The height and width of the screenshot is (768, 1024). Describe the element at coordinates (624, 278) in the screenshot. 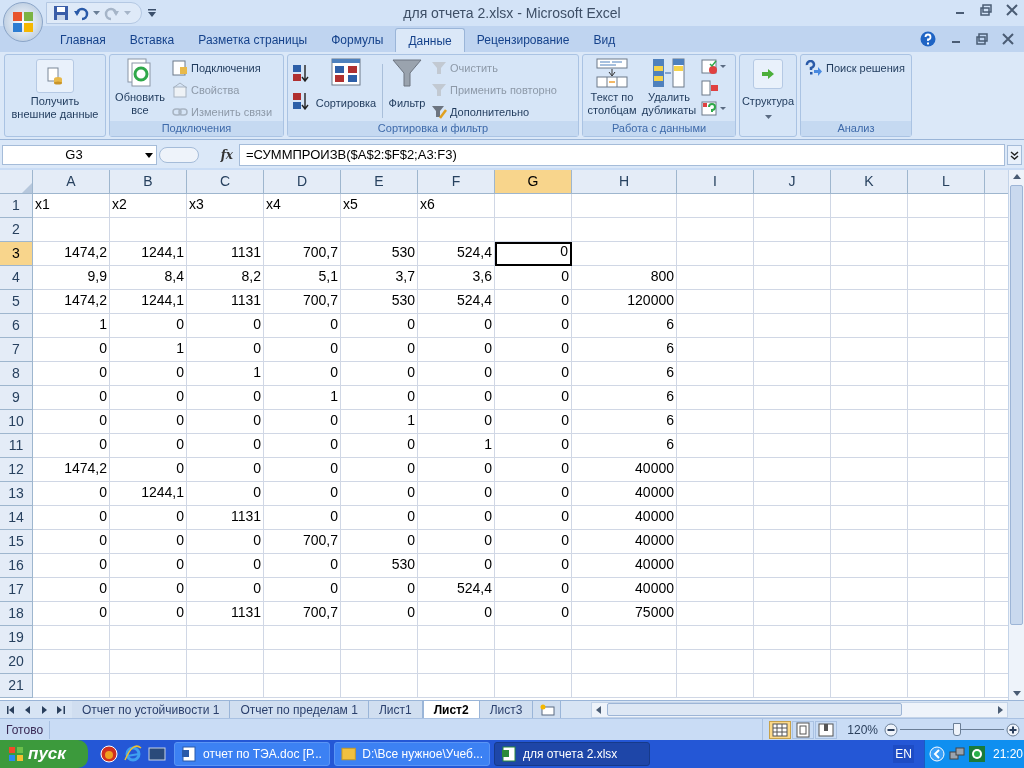

I see `table-cell: 800` at that location.